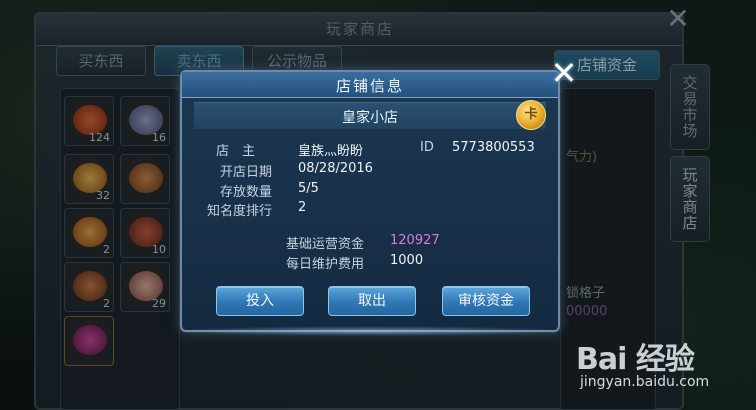 The width and height of the screenshot is (756, 410). What do you see at coordinates (260, 301) in the screenshot?
I see `invest-button: 投入` at bounding box center [260, 301].